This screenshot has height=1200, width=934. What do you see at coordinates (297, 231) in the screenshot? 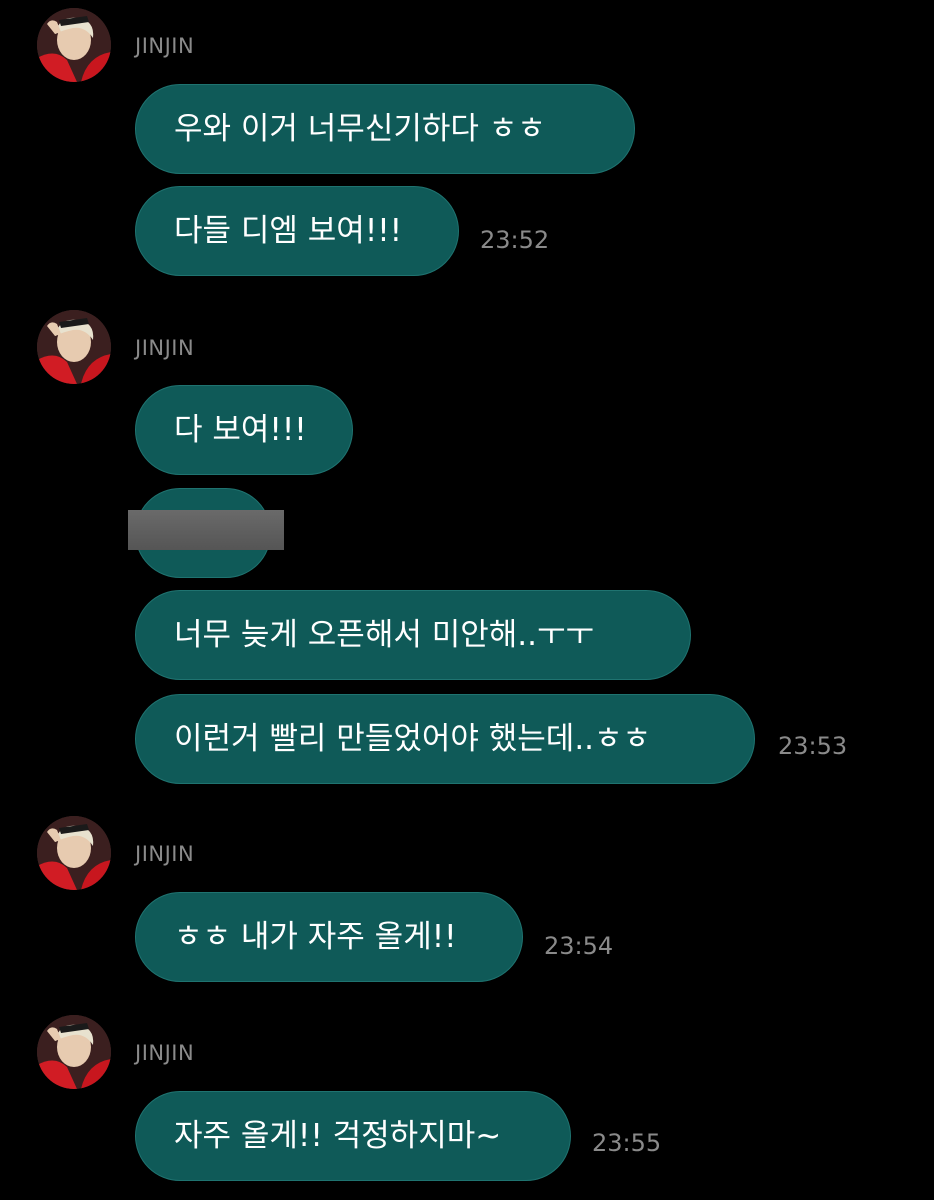
I see `message-bubble: 다들 디엠 보여!!!` at bounding box center [297, 231].